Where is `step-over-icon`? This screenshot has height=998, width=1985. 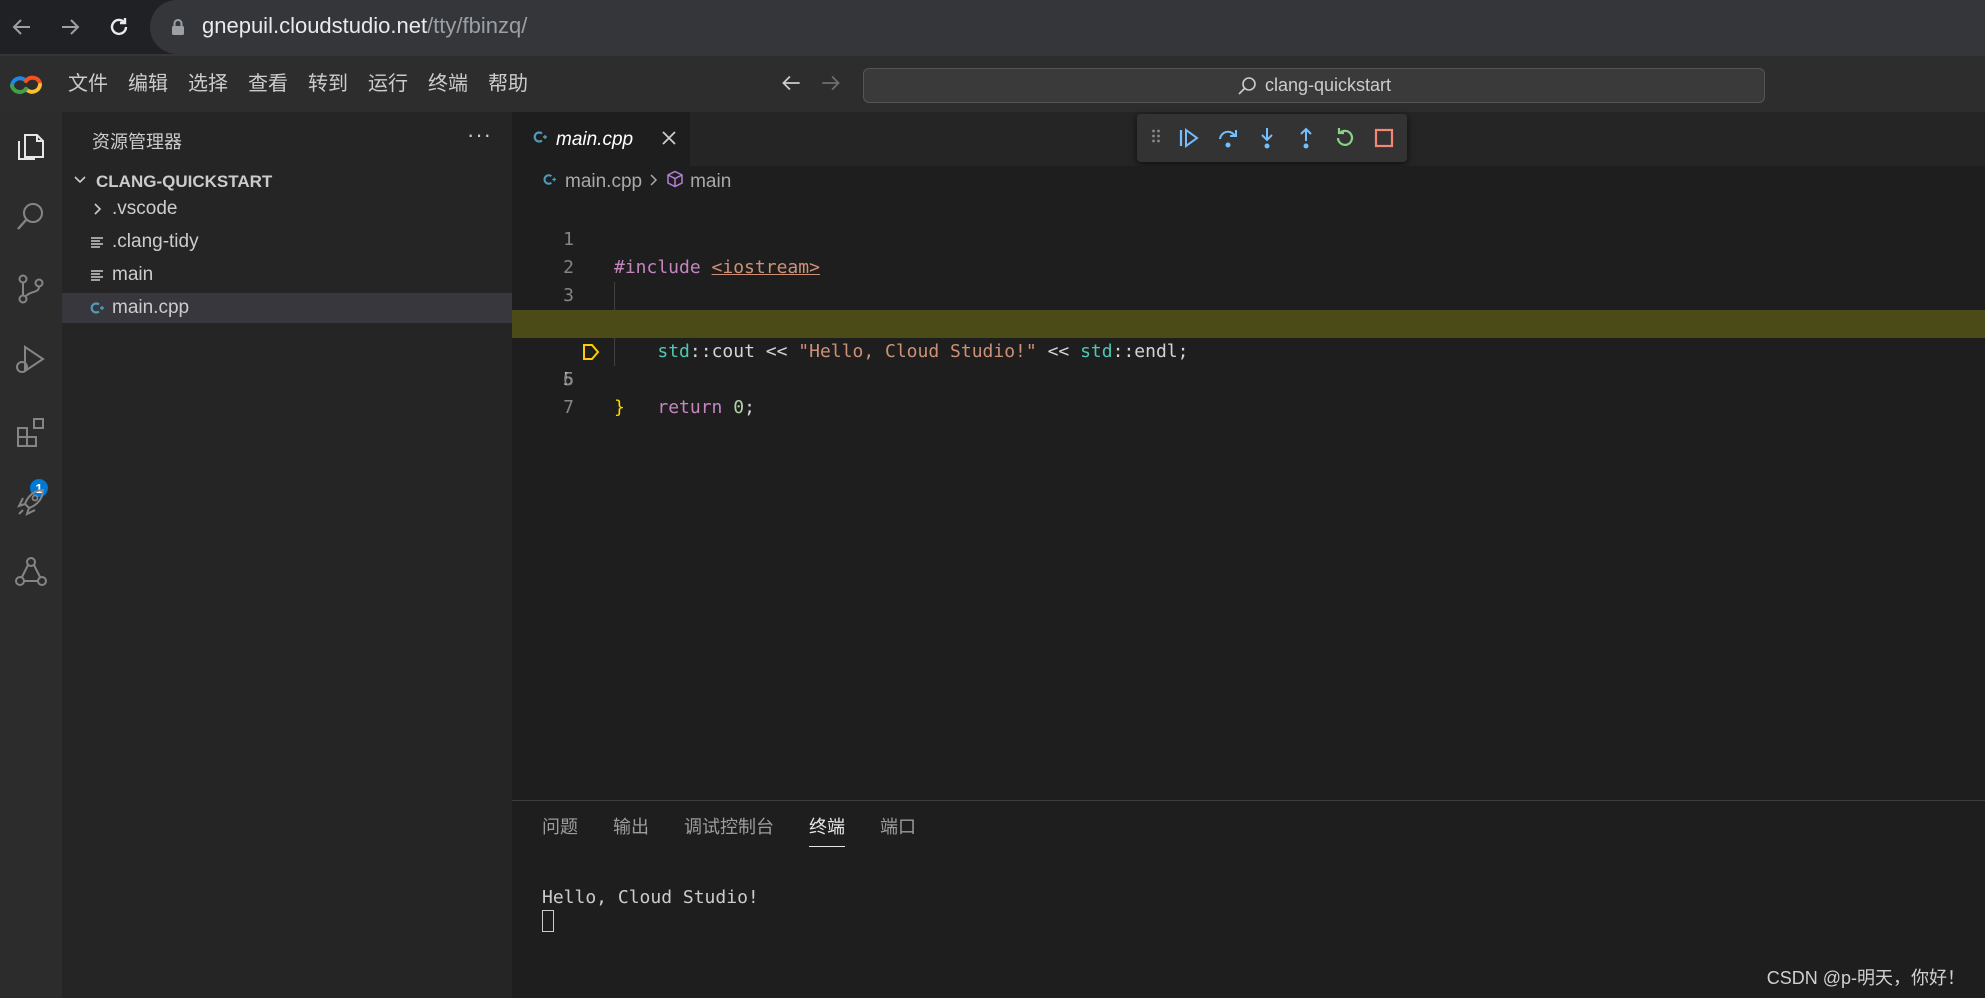 step-over-icon is located at coordinates (1227, 138).